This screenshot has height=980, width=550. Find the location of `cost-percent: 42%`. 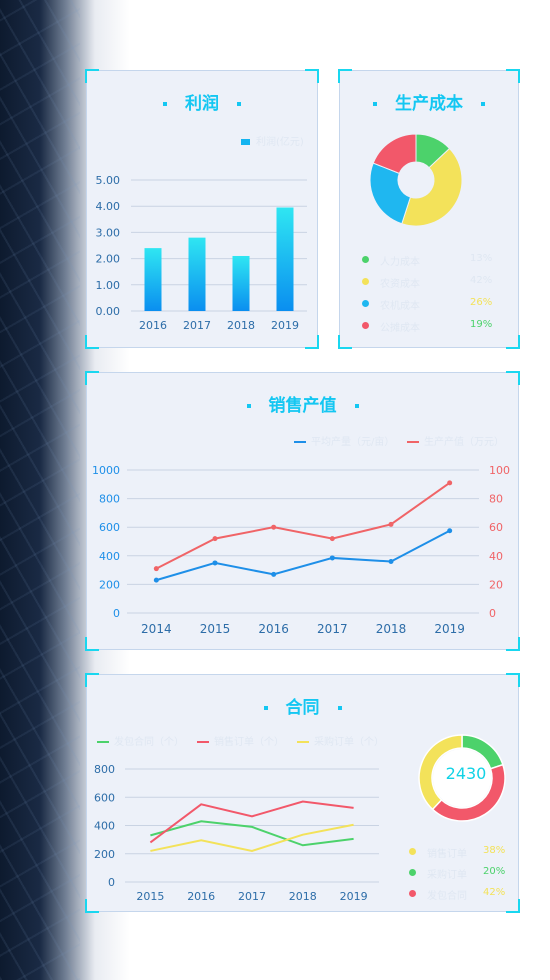

cost-percent: 42% is located at coordinates (481, 280).